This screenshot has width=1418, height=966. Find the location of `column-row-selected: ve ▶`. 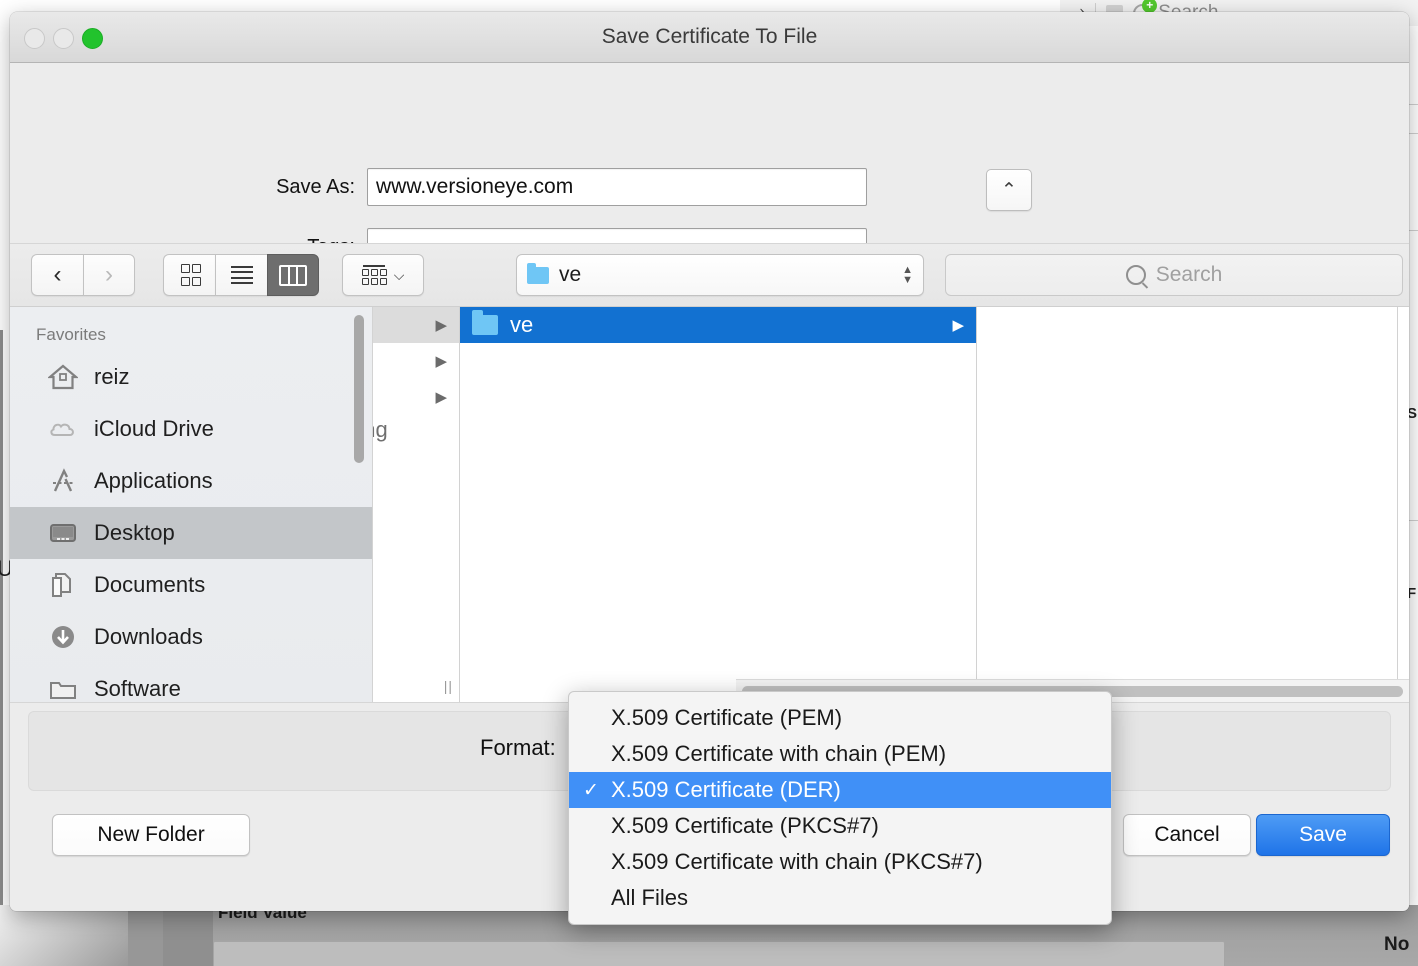

column-row-selected: ve ▶ is located at coordinates (718, 325).